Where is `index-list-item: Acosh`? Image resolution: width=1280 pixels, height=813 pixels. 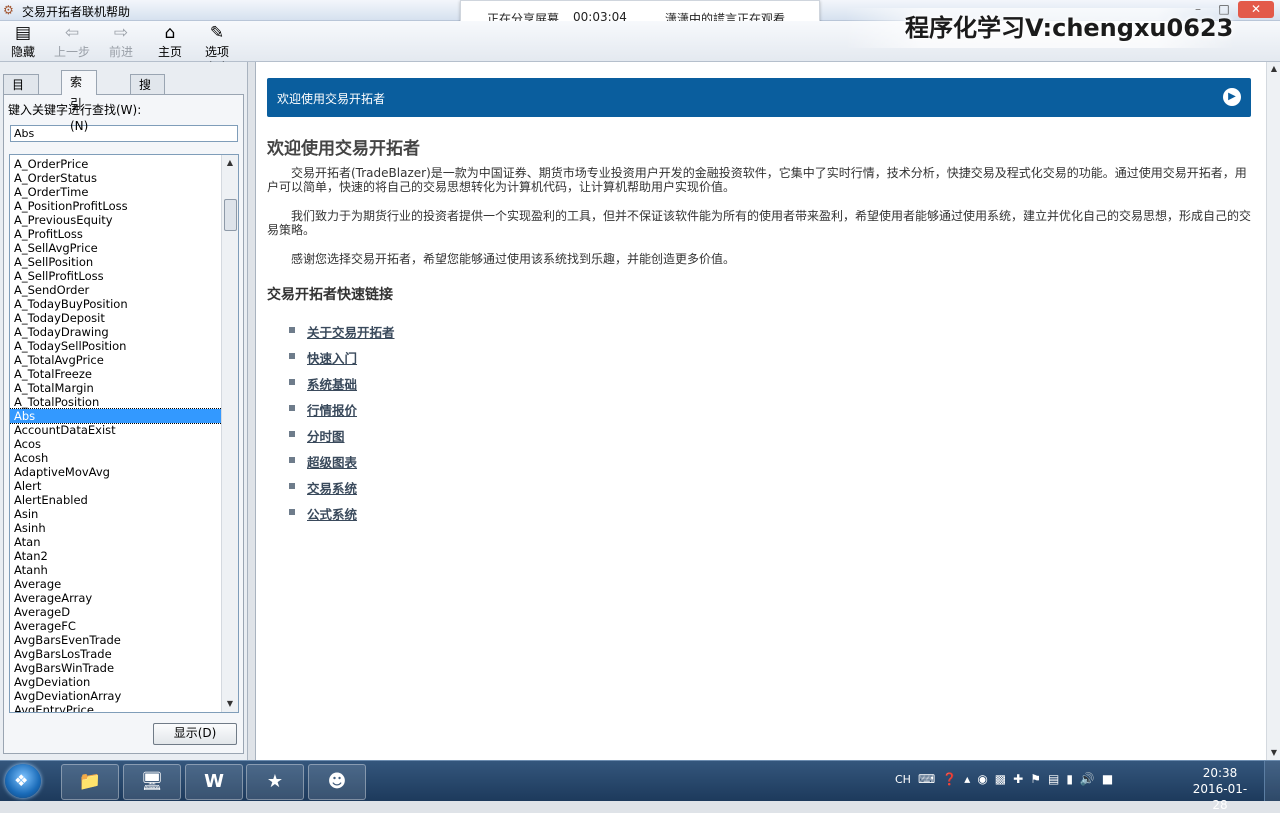
index-list-item: Acosh is located at coordinates (116, 458).